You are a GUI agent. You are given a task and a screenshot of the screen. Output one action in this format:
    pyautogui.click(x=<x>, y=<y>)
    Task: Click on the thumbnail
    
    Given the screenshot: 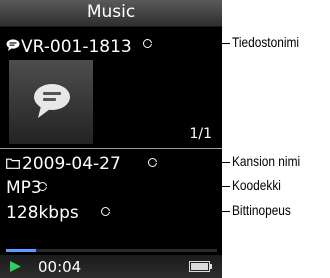 What is the action you would take?
    pyautogui.click(x=51, y=102)
    